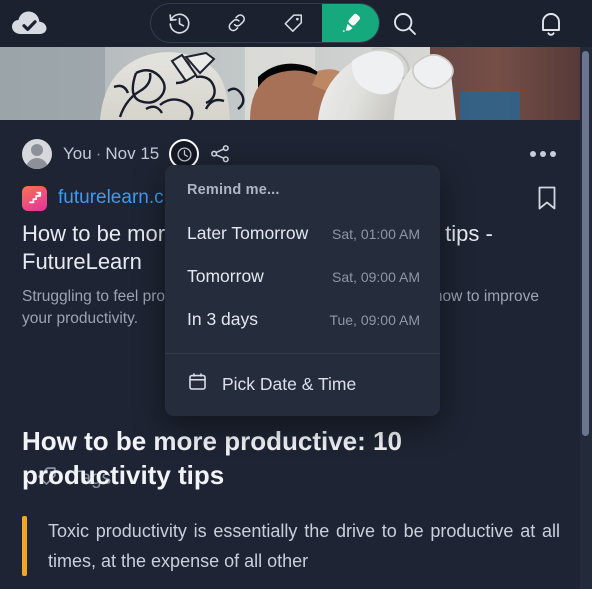 Image resolution: width=592 pixels, height=589 pixels. Describe the element at coordinates (225, 276) in the screenshot. I see `reminder-option-label: Tomorrow` at that location.